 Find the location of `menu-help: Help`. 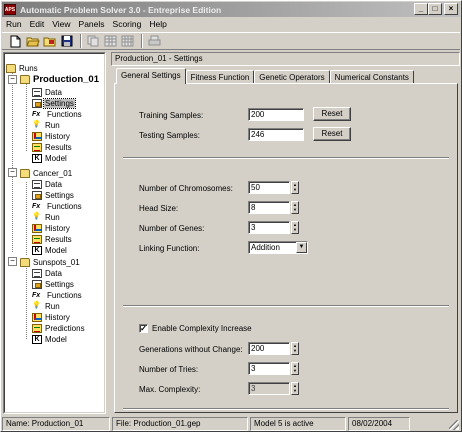

menu-help: Help is located at coordinates (157, 24).